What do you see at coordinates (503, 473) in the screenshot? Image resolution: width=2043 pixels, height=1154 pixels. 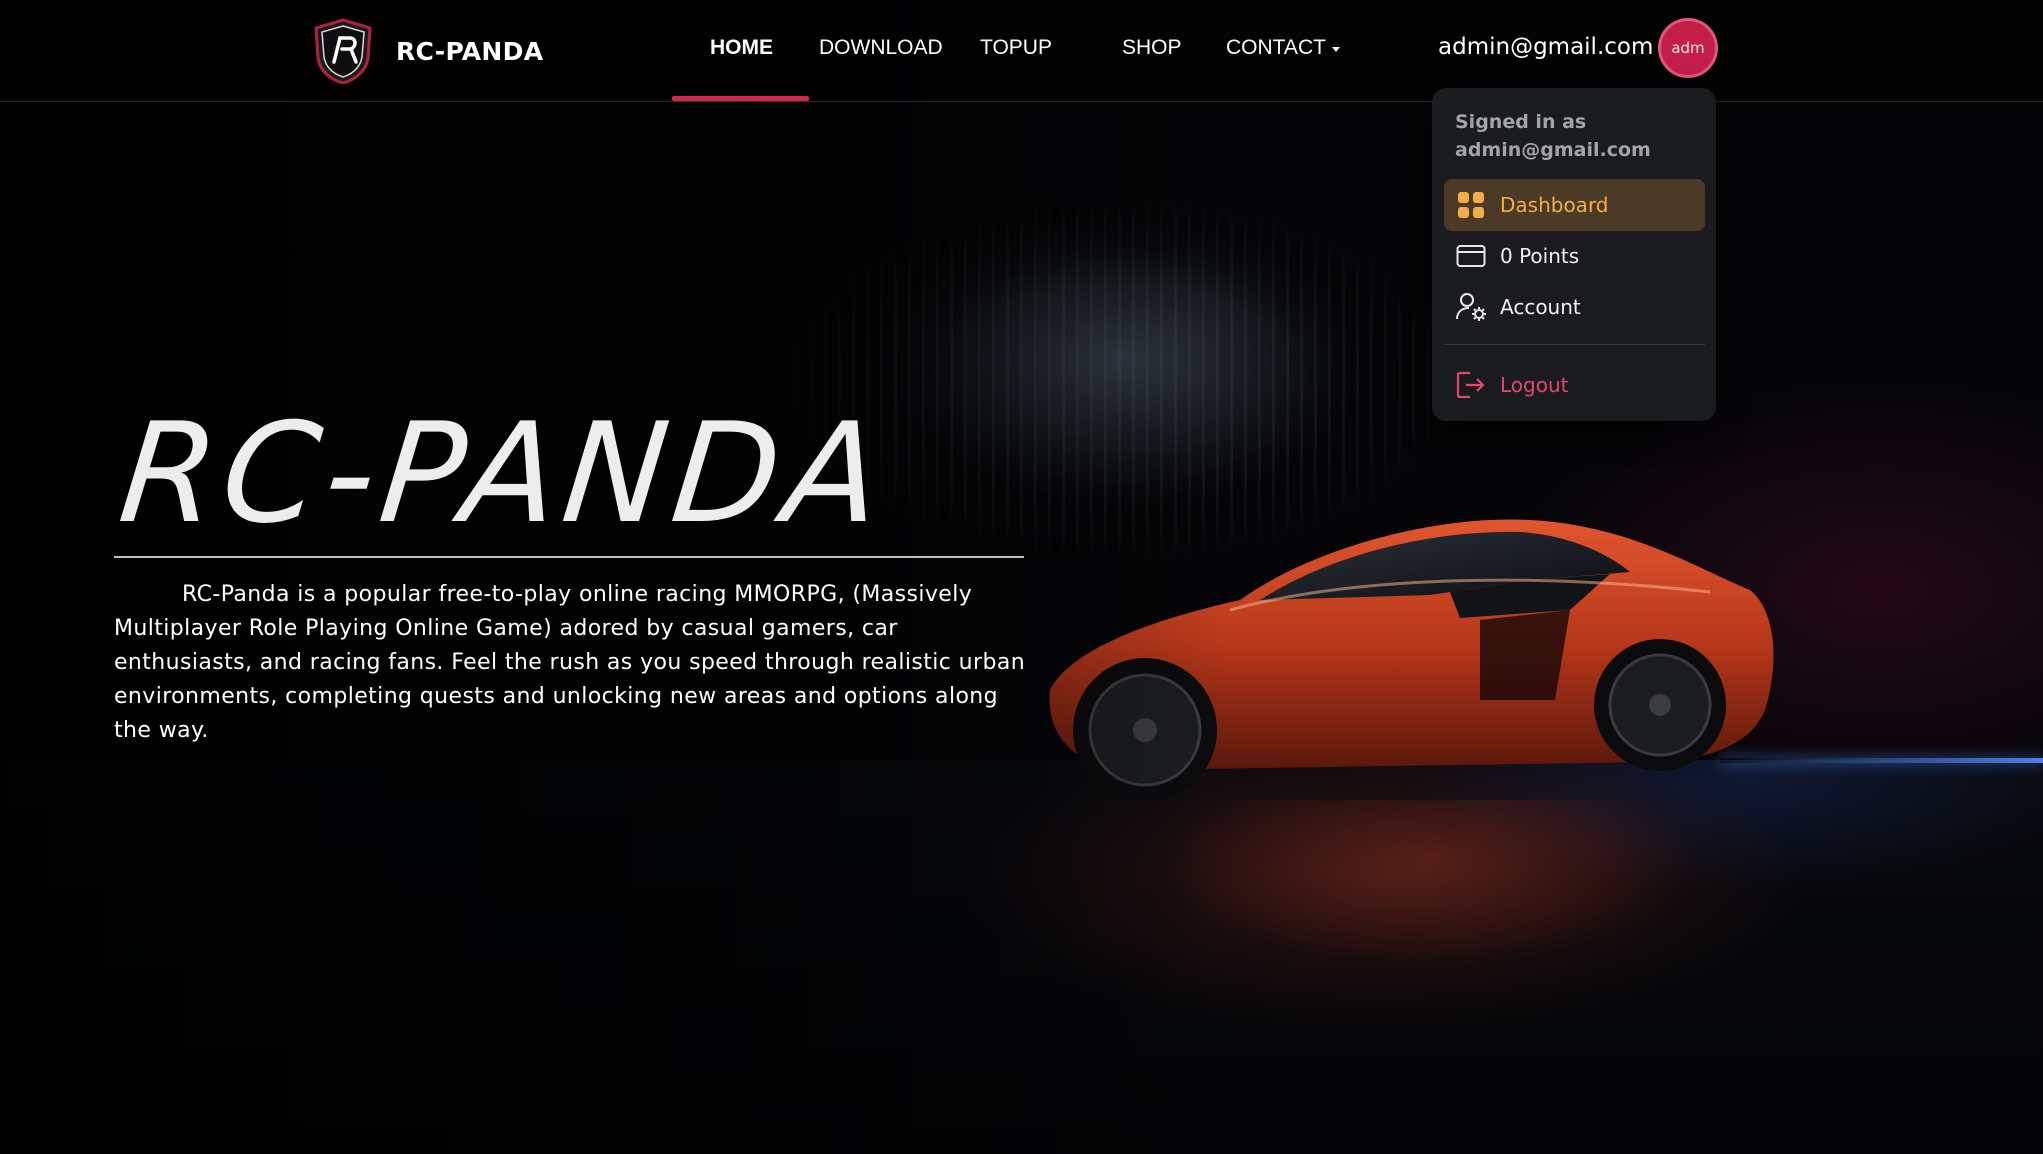 I see `hero-title: RC-PANDA` at bounding box center [503, 473].